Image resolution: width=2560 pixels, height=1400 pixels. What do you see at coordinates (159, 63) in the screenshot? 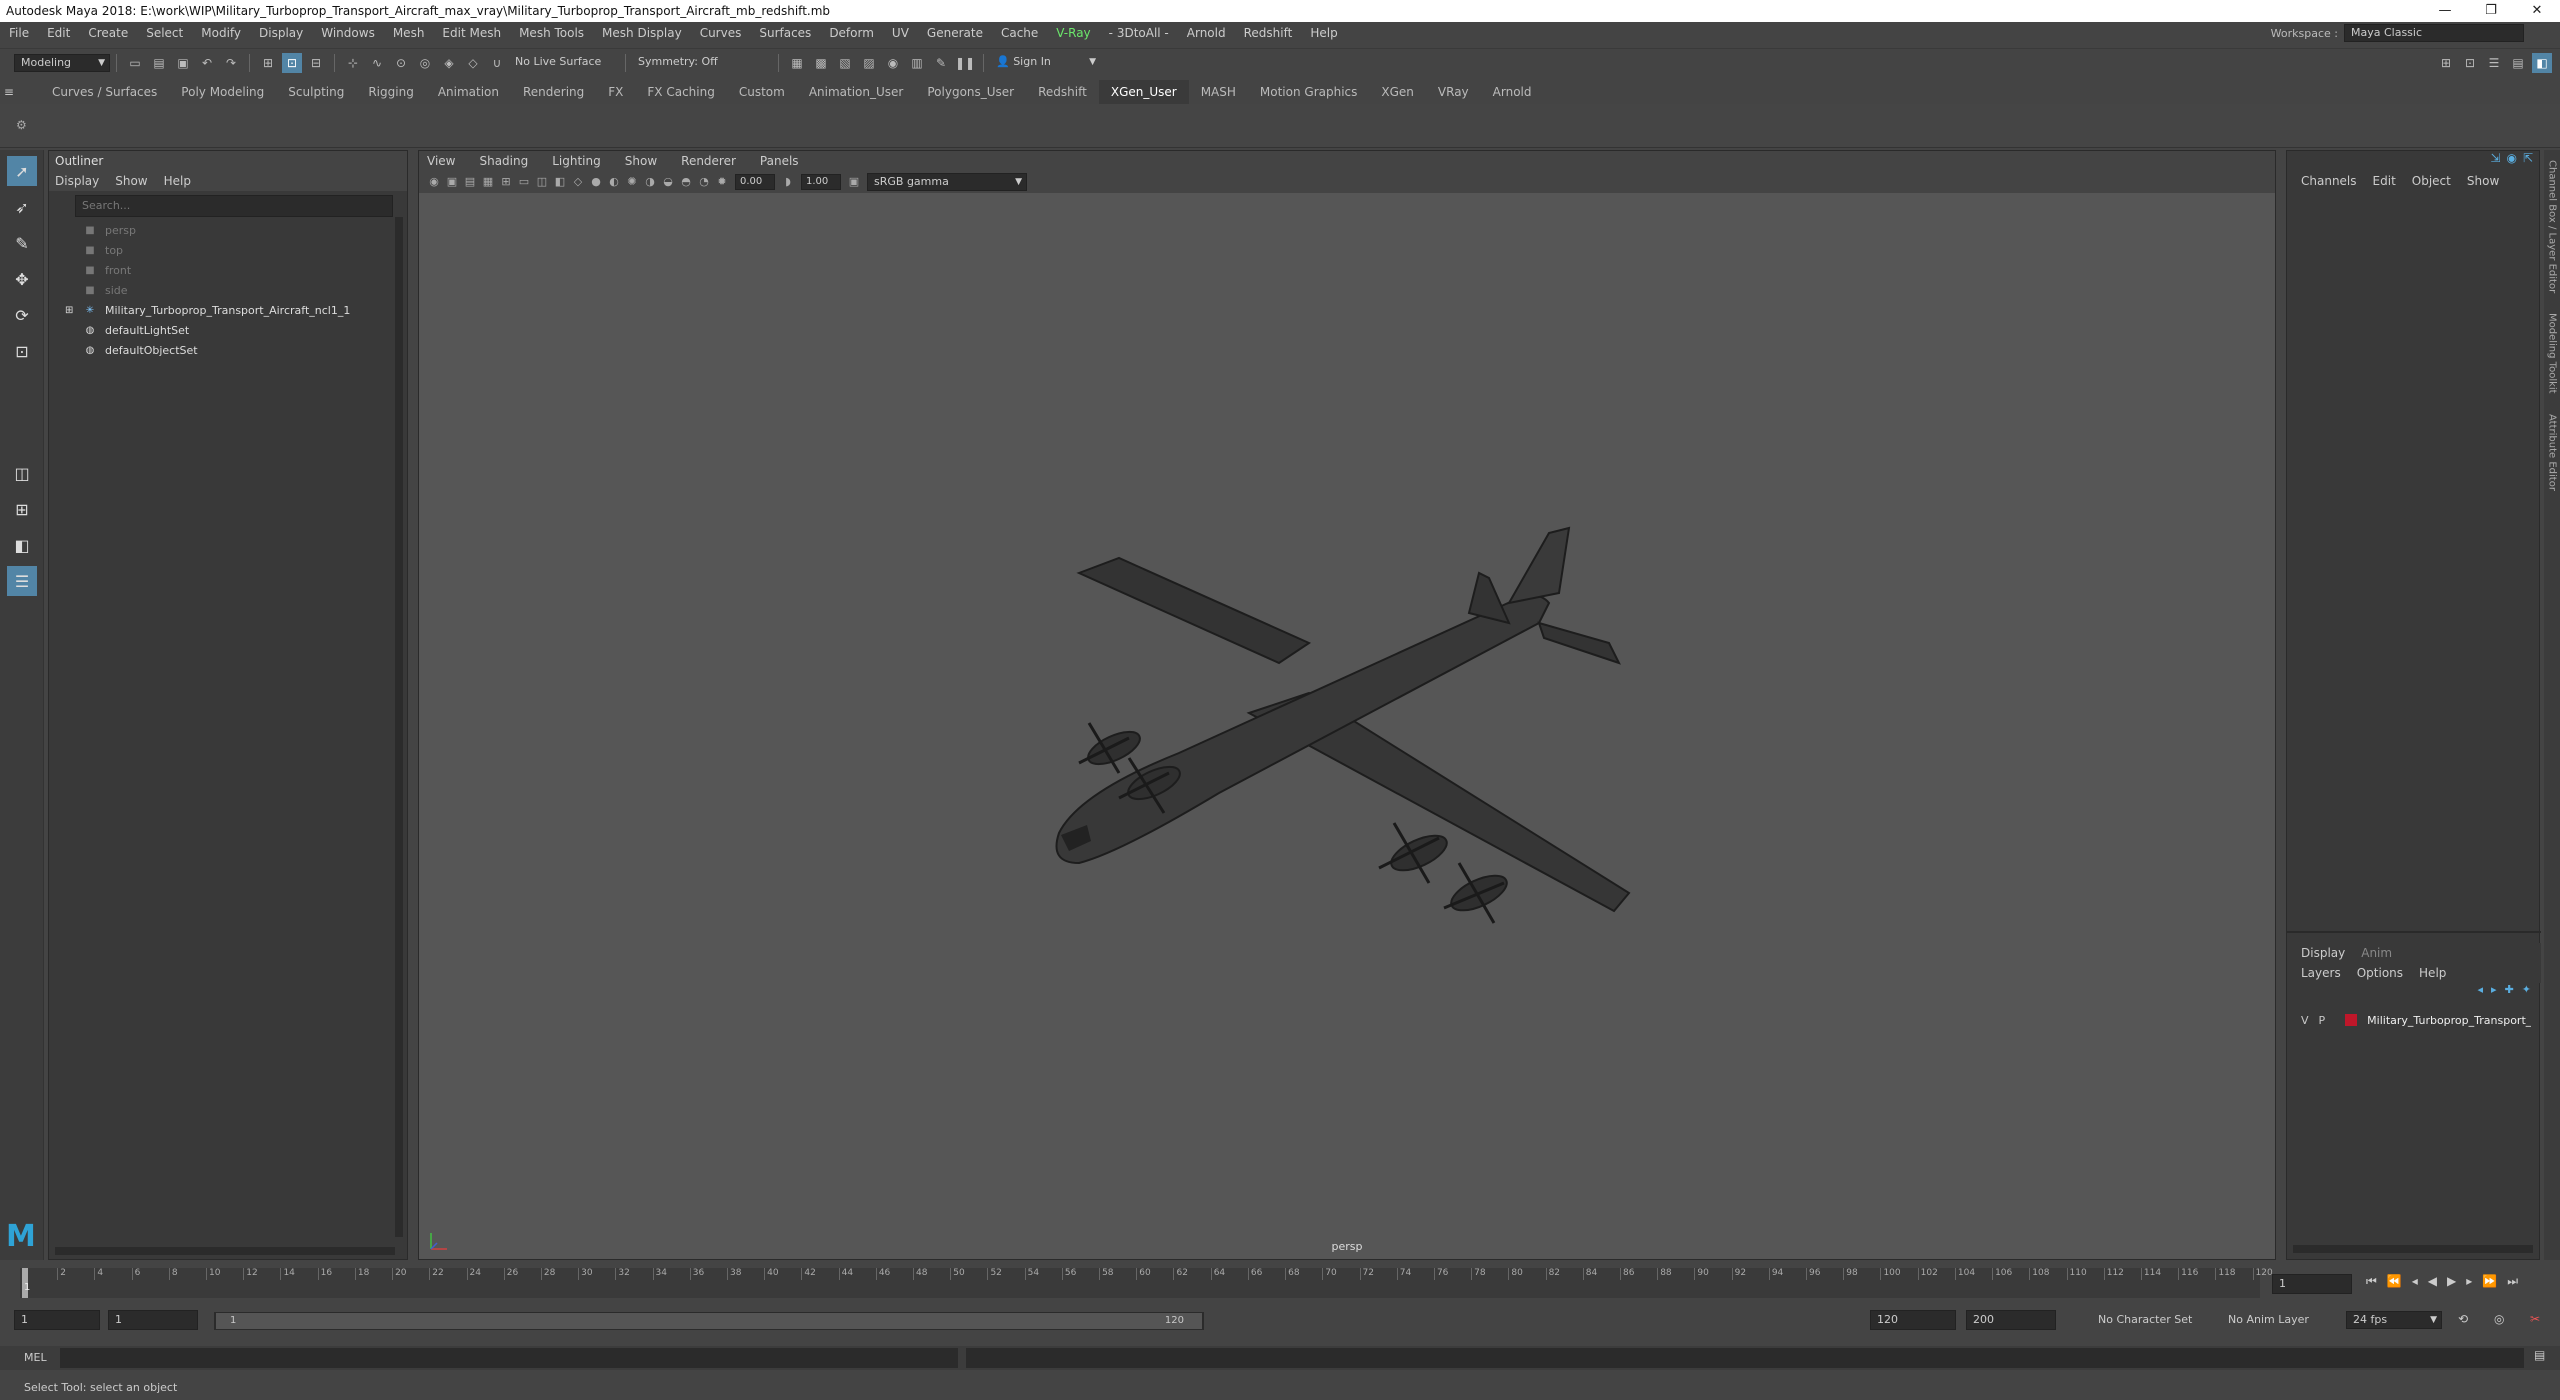
I see `open-scene-icon: ▤` at bounding box center [159, 63].